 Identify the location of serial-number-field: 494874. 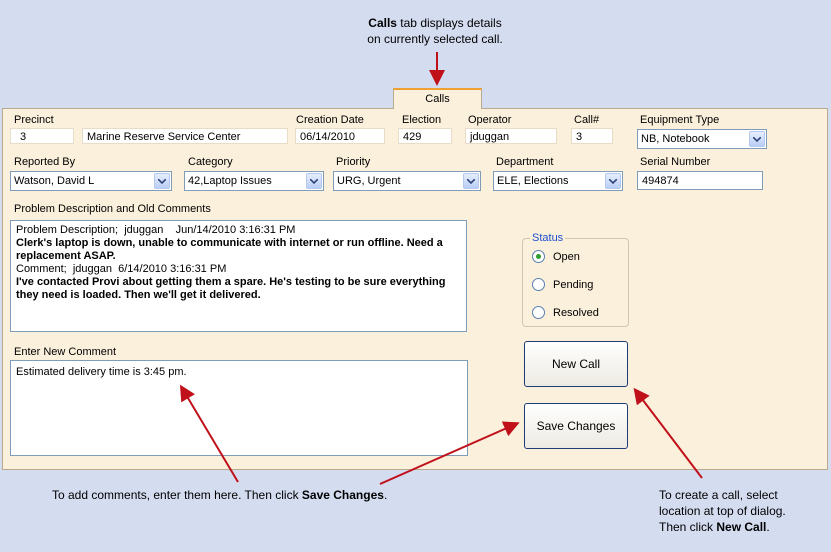
(700, 180).